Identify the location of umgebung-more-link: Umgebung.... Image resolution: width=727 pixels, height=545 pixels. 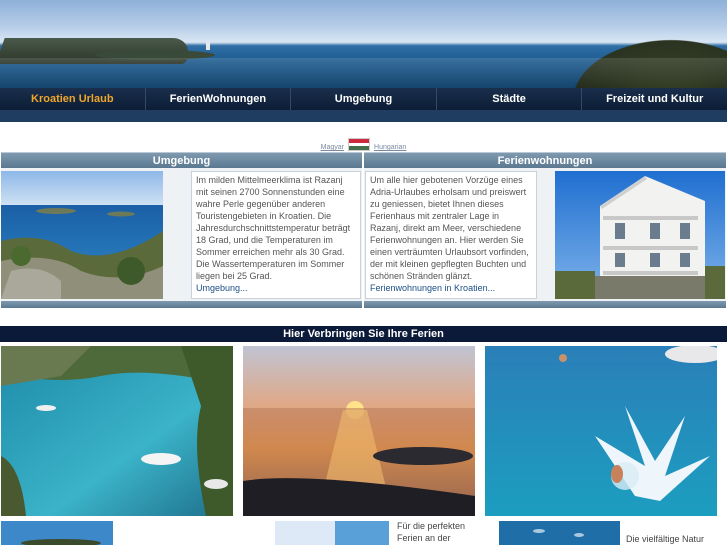
(222, 288).